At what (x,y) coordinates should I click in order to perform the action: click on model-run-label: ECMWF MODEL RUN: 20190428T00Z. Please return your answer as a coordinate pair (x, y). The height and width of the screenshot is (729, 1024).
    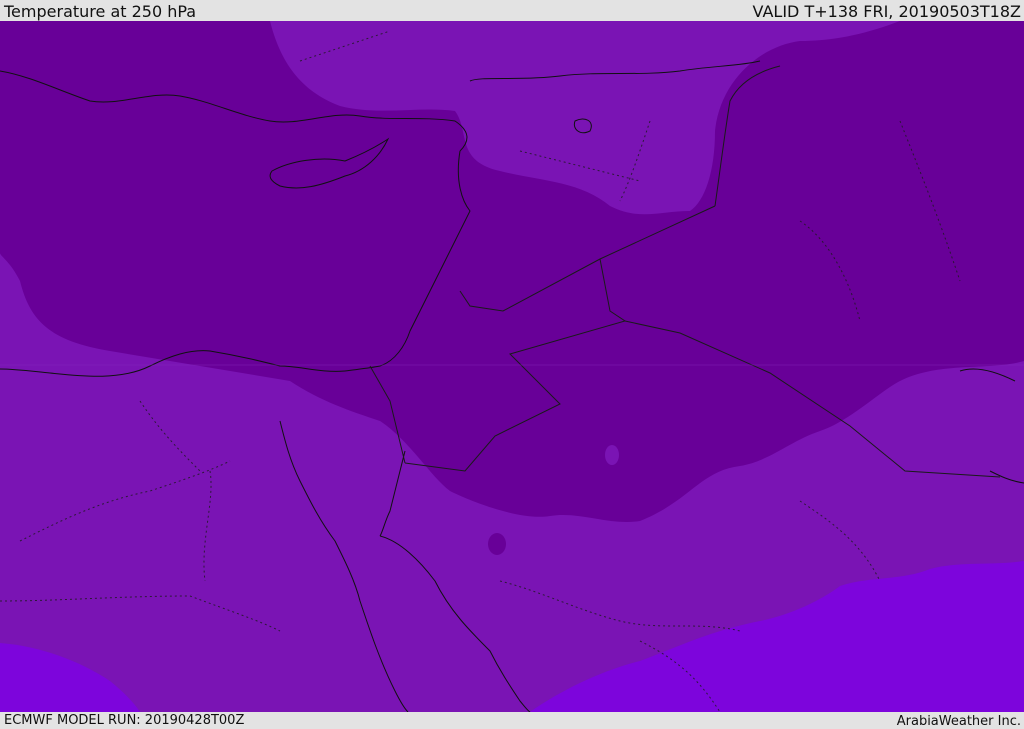
    Looking at the image, I should click on (124, 720).